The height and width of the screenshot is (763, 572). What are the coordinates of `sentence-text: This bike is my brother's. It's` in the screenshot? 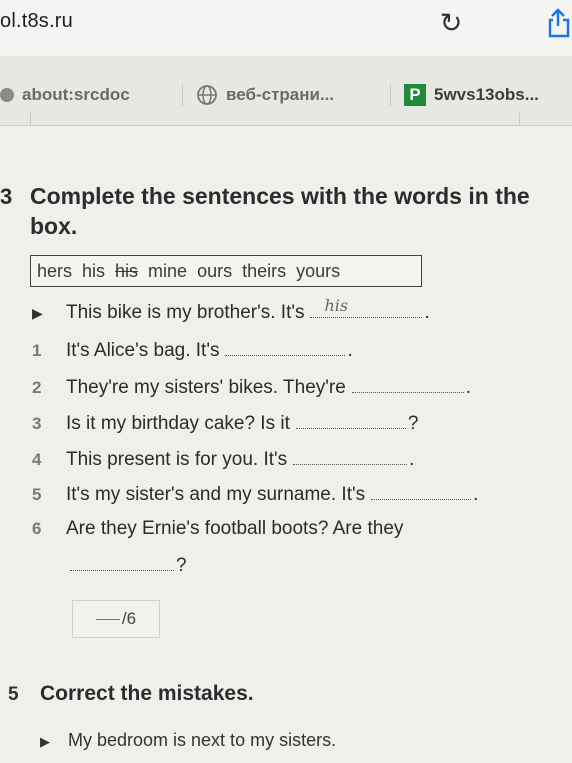 It's located at (185, 312).